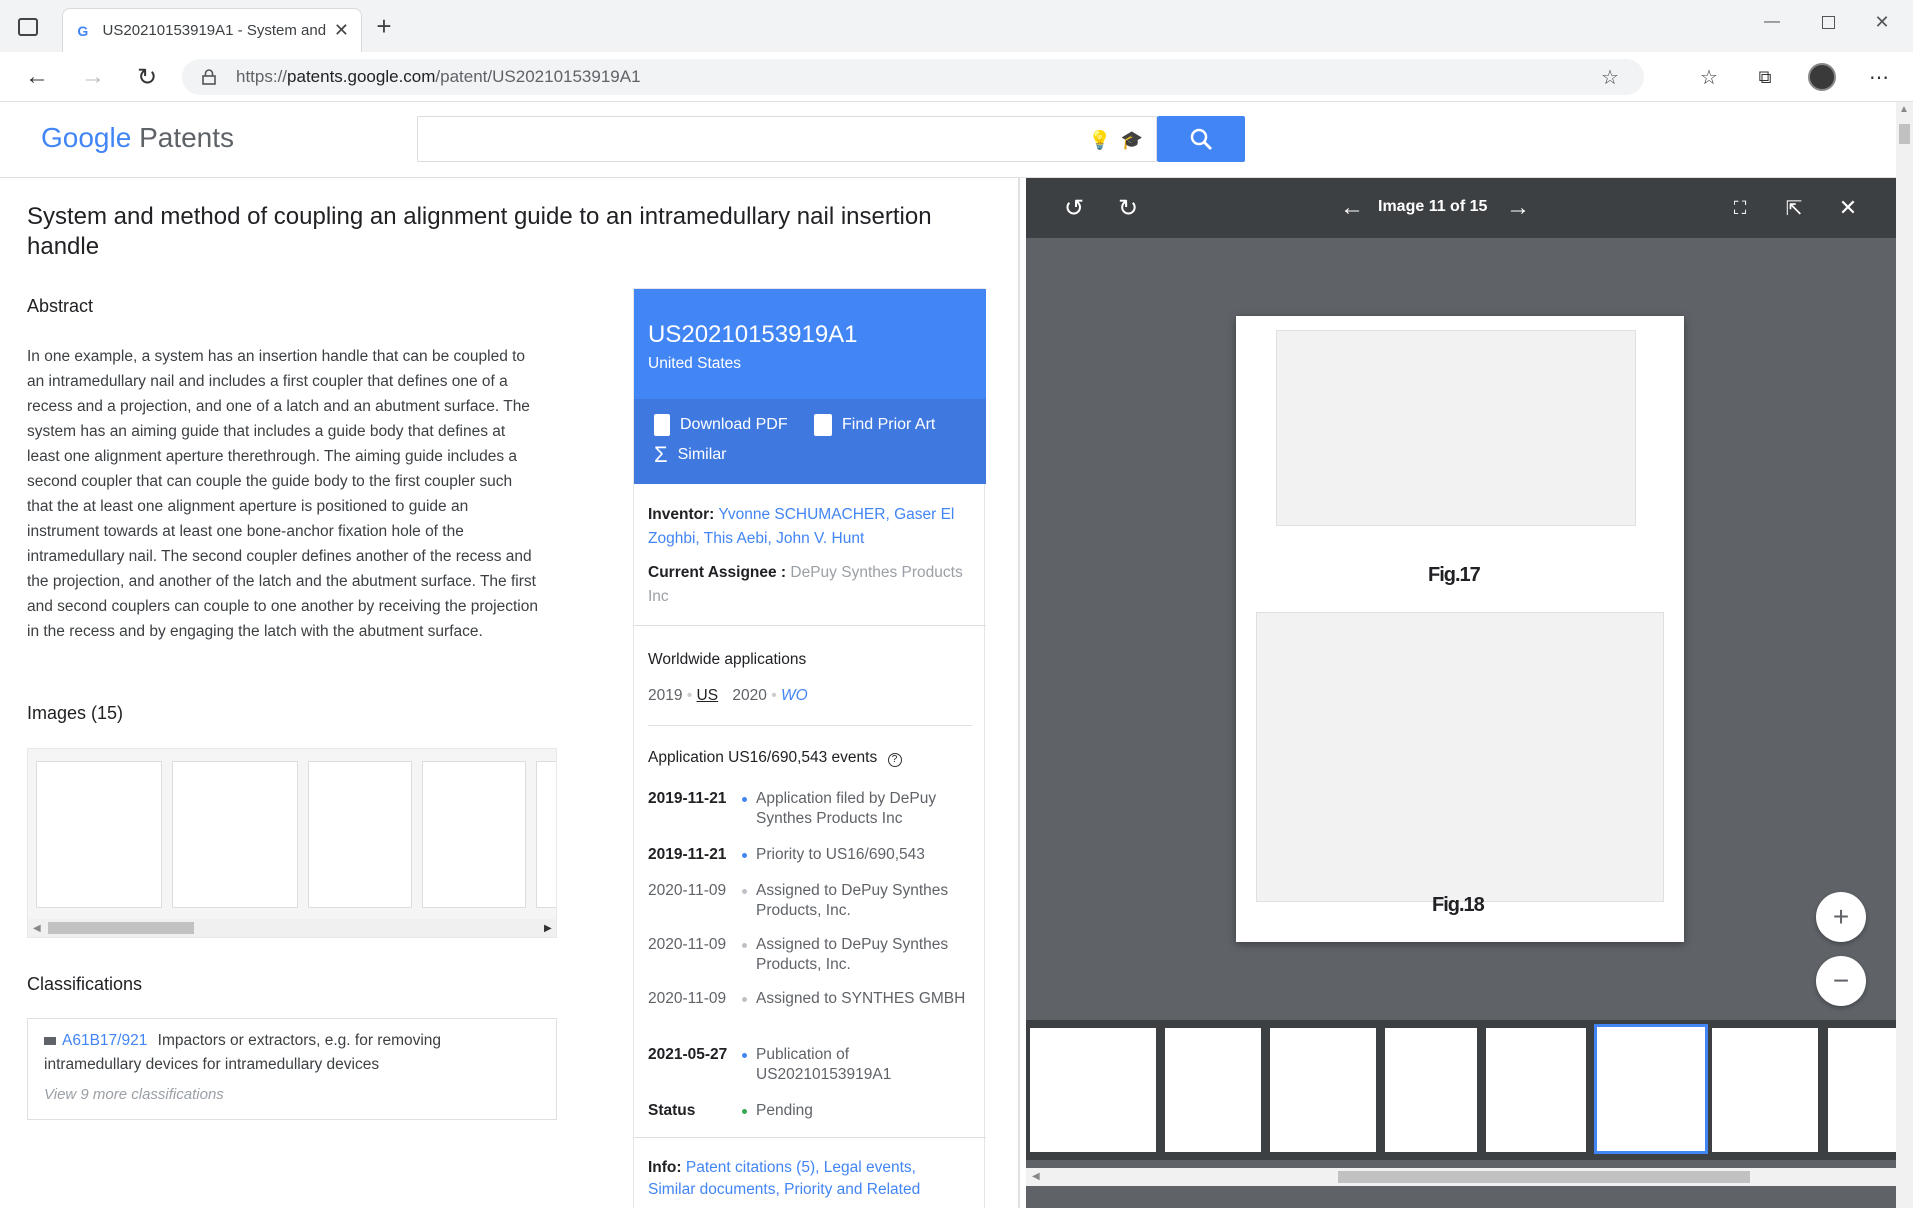 The height and width of the screenshot is (1208, 1913). I want to click on carousel-scrollbar: ◀ ▶, so click(292, 928).